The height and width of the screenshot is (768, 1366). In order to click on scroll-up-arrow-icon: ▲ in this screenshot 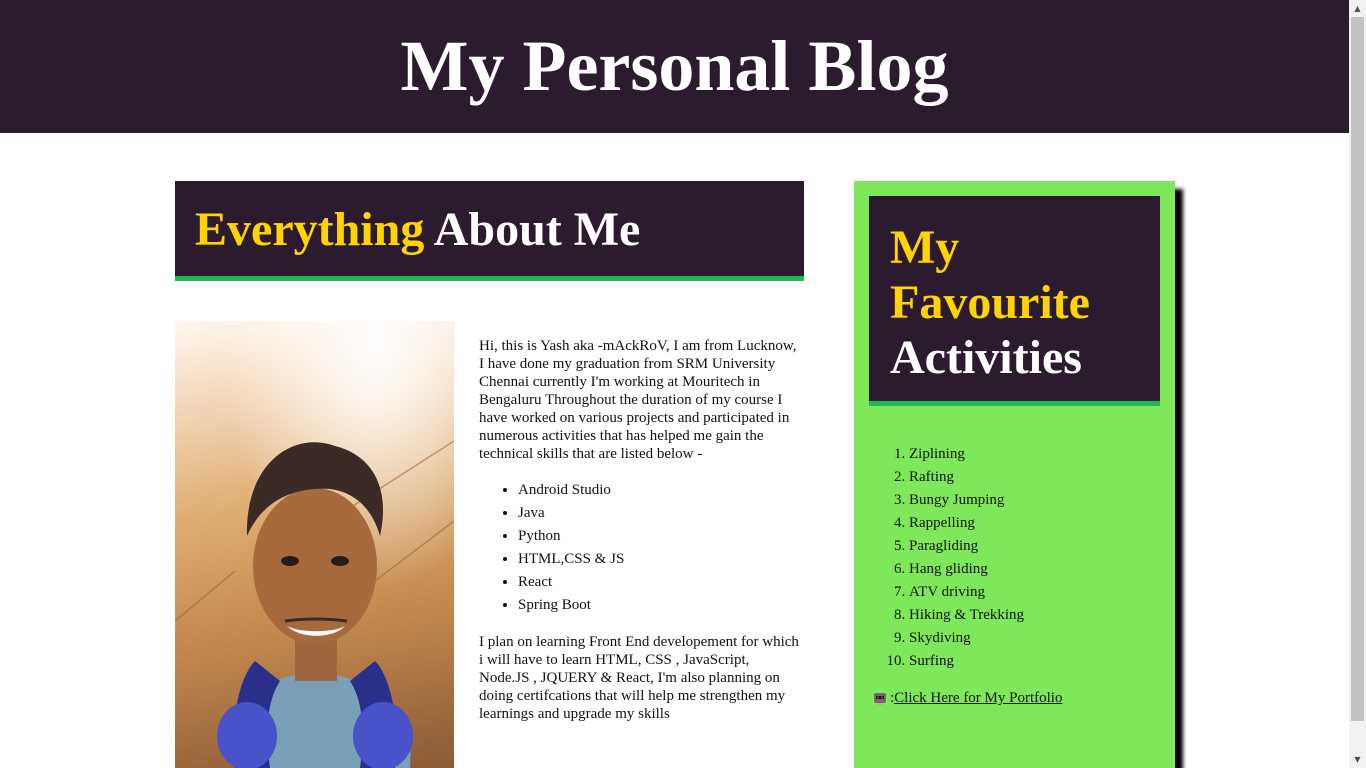, I will do `click(1357, 8)`.